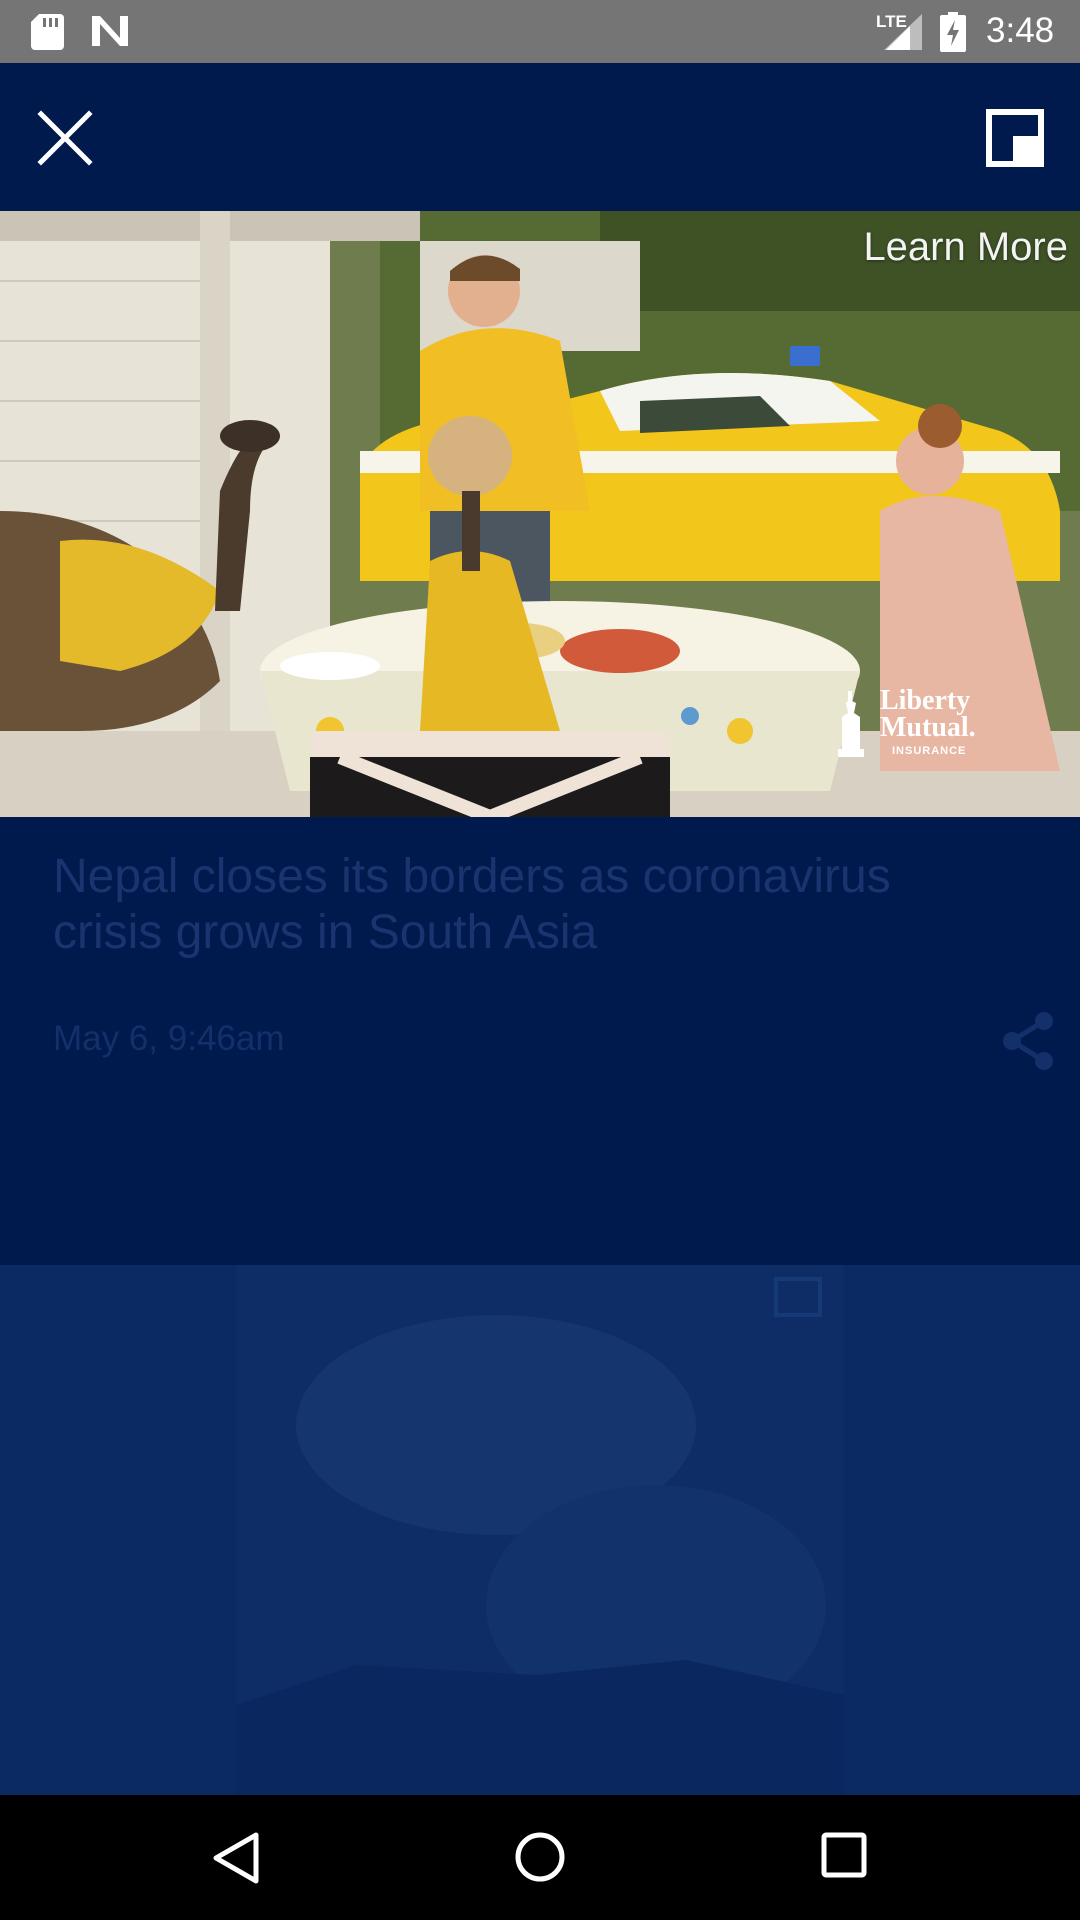  I want to click on top-toolbar, so click(540, 137).